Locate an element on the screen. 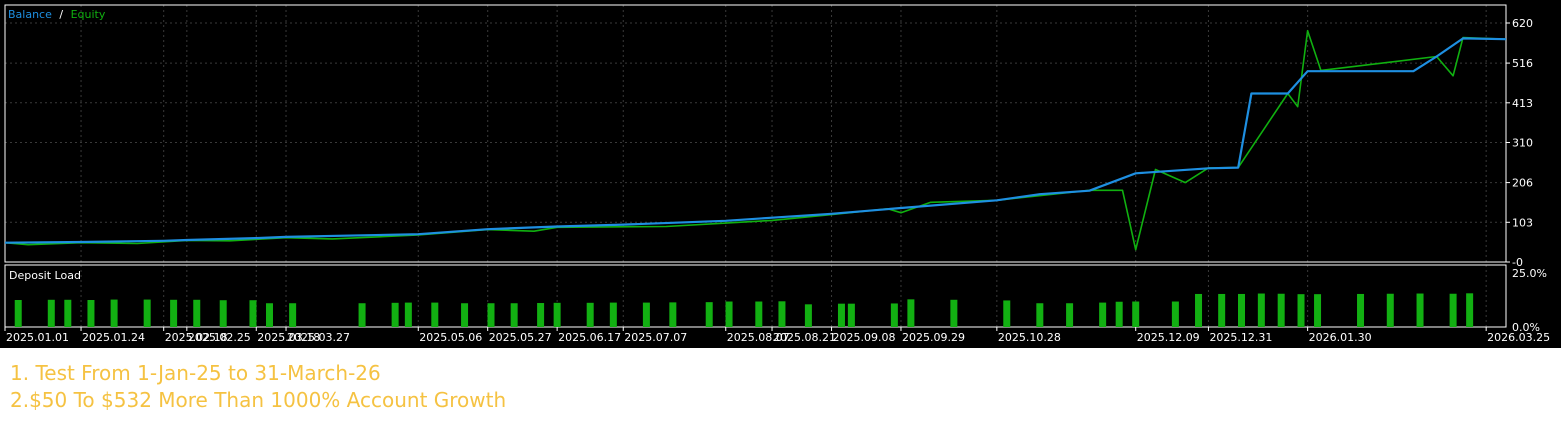 This screenshot has width=1561, height=436. x-tick-label: 2025.10.28 is located at coordinates (1029, 337).